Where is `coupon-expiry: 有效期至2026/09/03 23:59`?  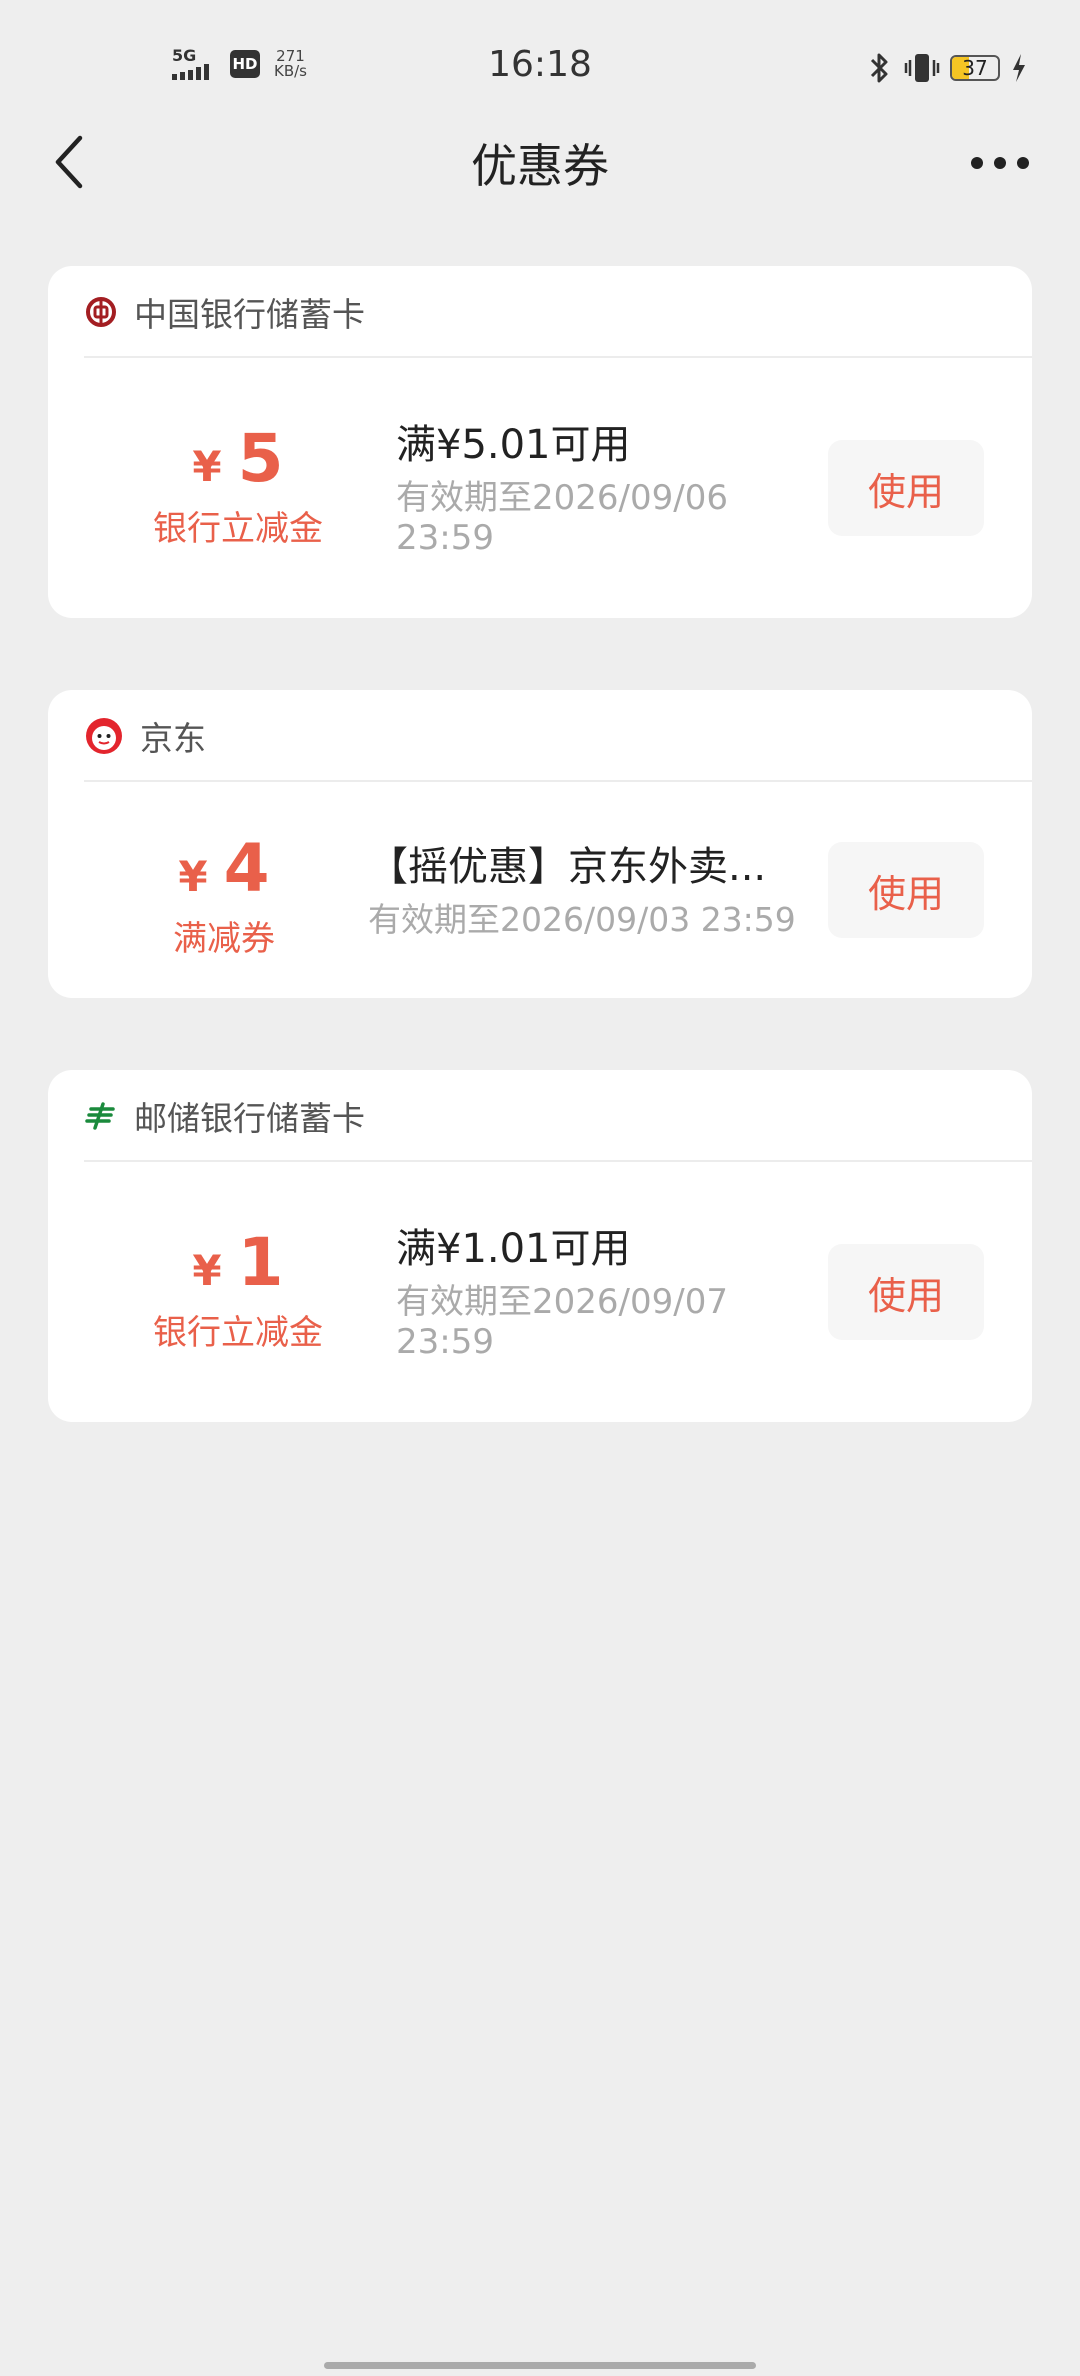 coupon-expiry: 有效期至2026/09/03 23:59 is located at coordinates (582, 919).